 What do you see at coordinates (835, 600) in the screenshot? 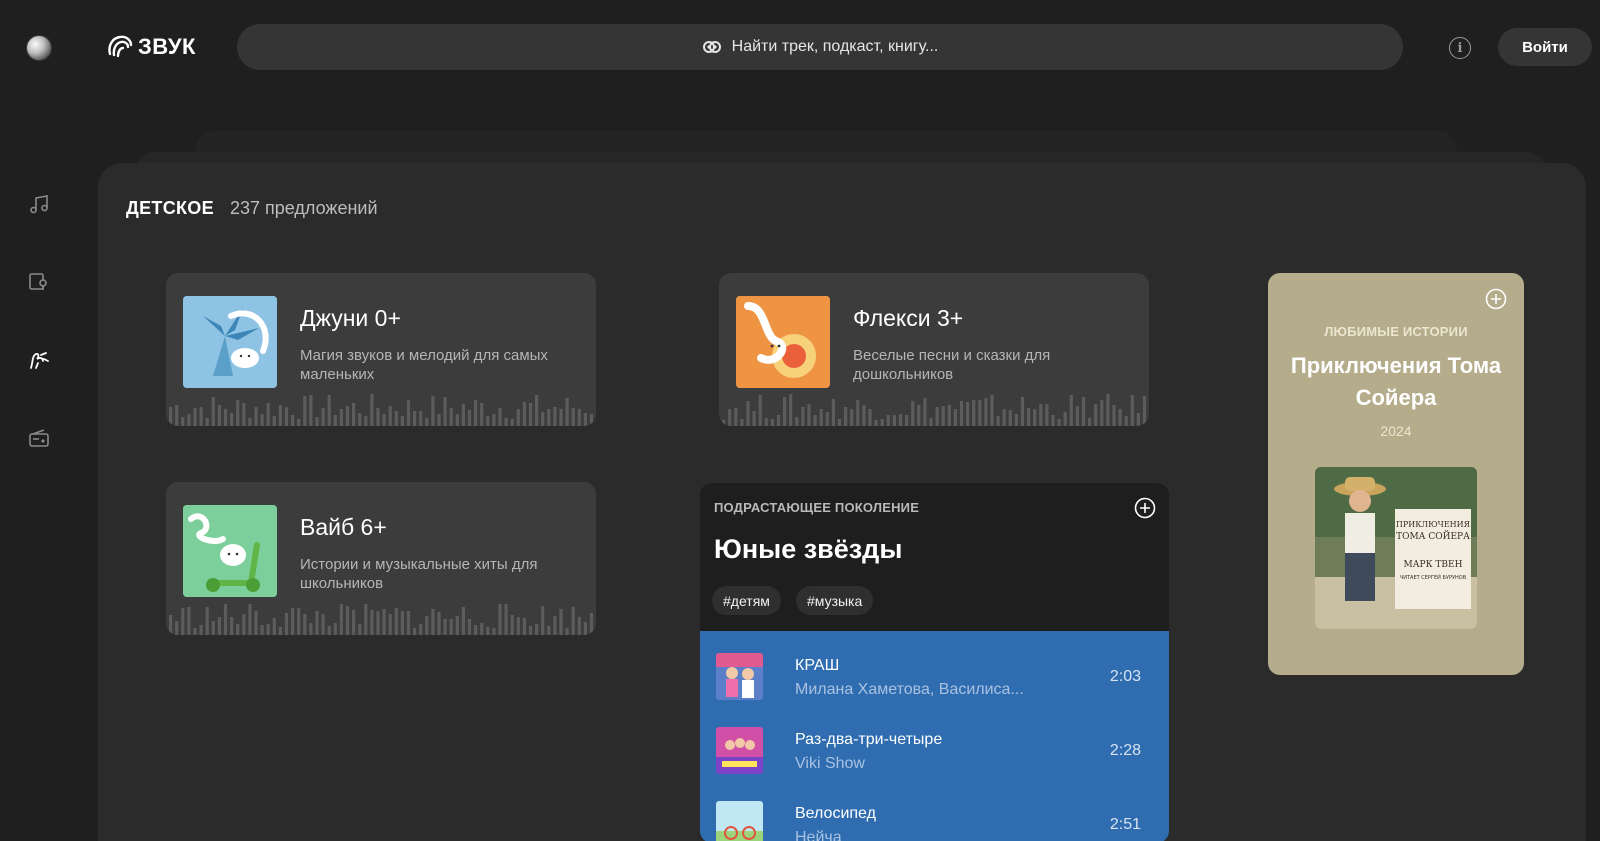
I see `tag-music: #музыка` at bounding box center [835, 600].